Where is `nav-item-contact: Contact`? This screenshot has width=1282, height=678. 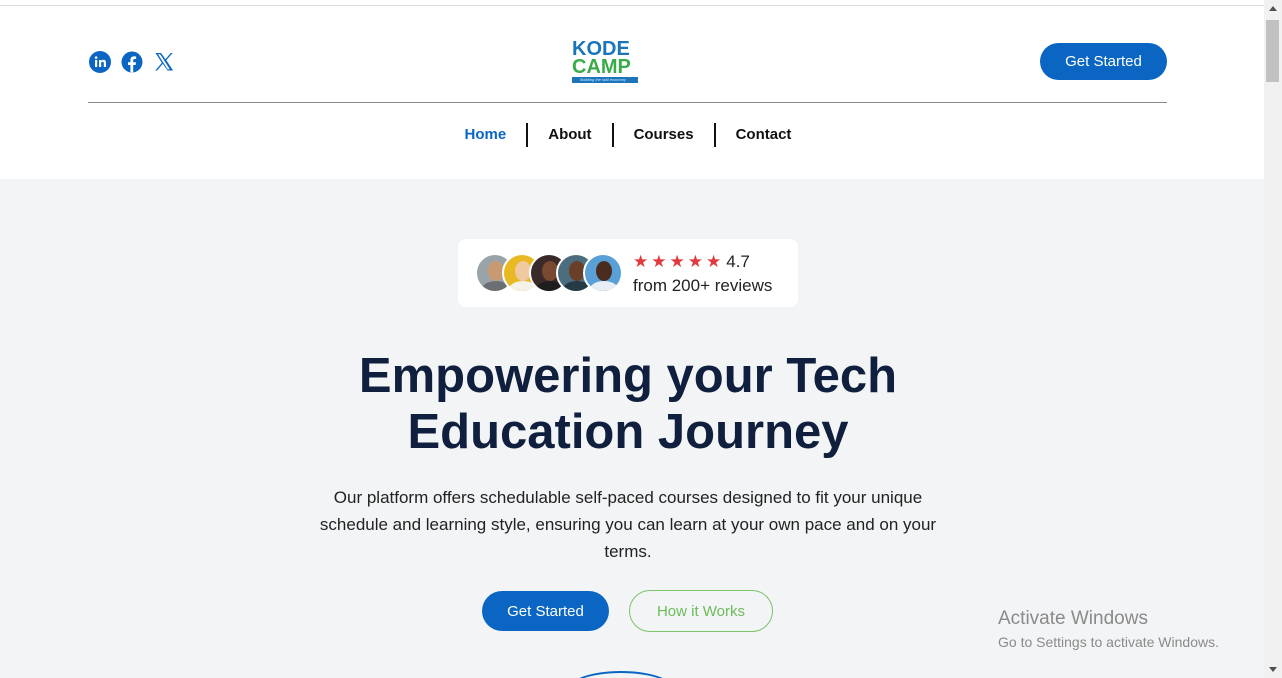
nav-item-contact: Contact is located at coordinates (764, 135).